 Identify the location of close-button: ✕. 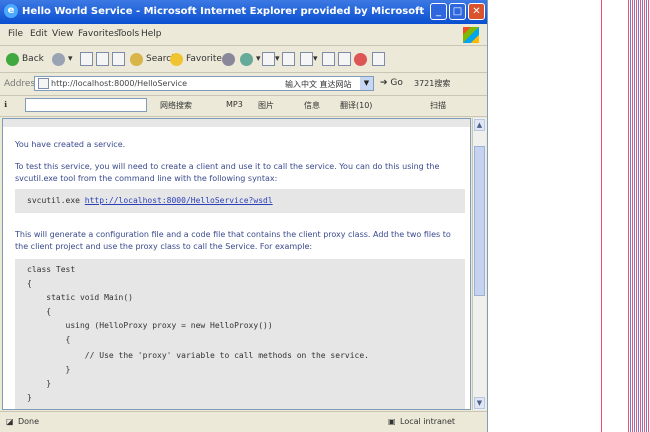
(476, 11).